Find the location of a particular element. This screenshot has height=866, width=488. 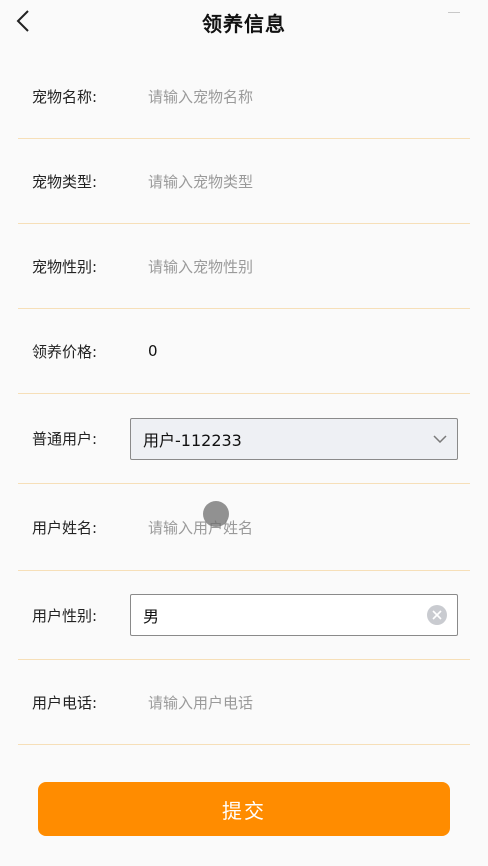

user-name-row: 用户姓名: 请输入用户姓名 is located at coordinates (244, 527).